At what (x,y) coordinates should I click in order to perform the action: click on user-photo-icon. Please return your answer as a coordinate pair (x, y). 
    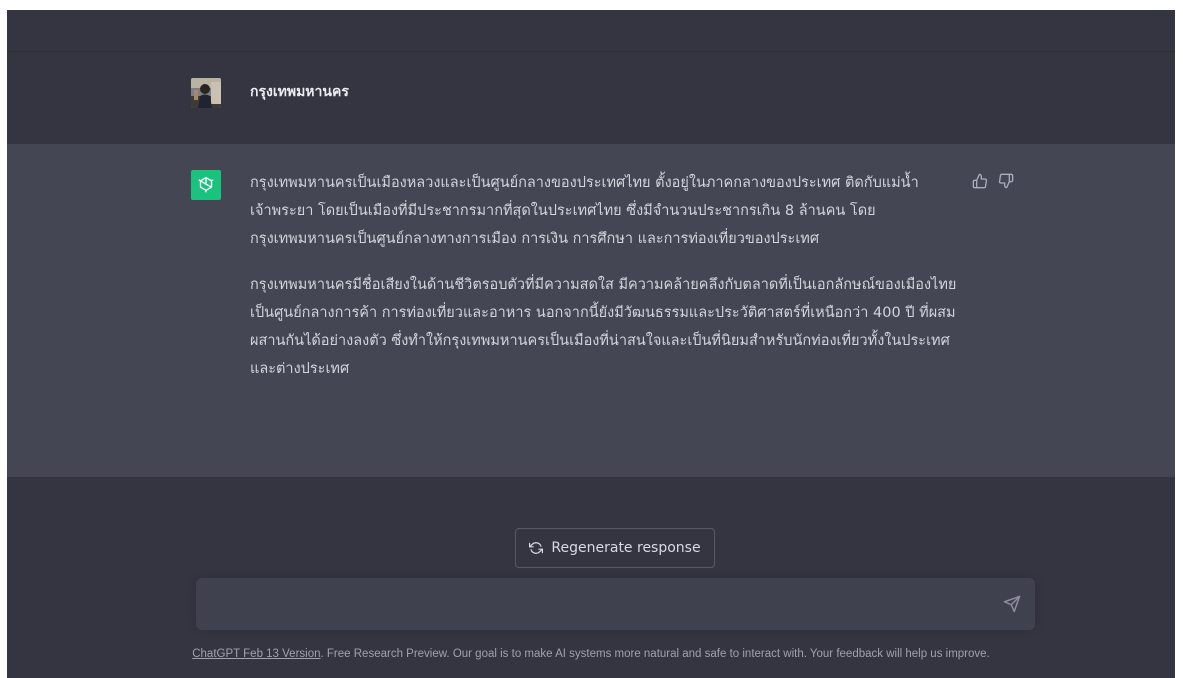
    Looking at the image, I should click on (206, 93).